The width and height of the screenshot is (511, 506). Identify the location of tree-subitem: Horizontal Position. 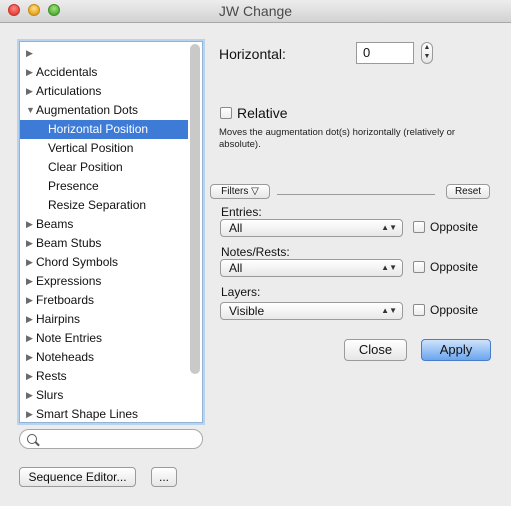
(104, 129).